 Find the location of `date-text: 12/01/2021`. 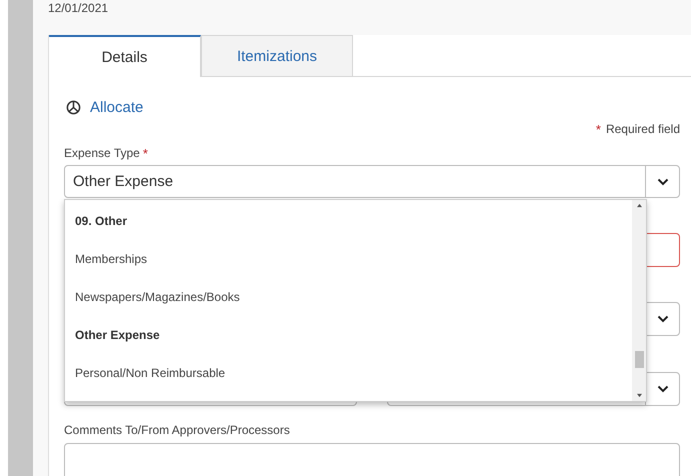

date-text: 12/01/2021 is located at coordinates (79, 8).